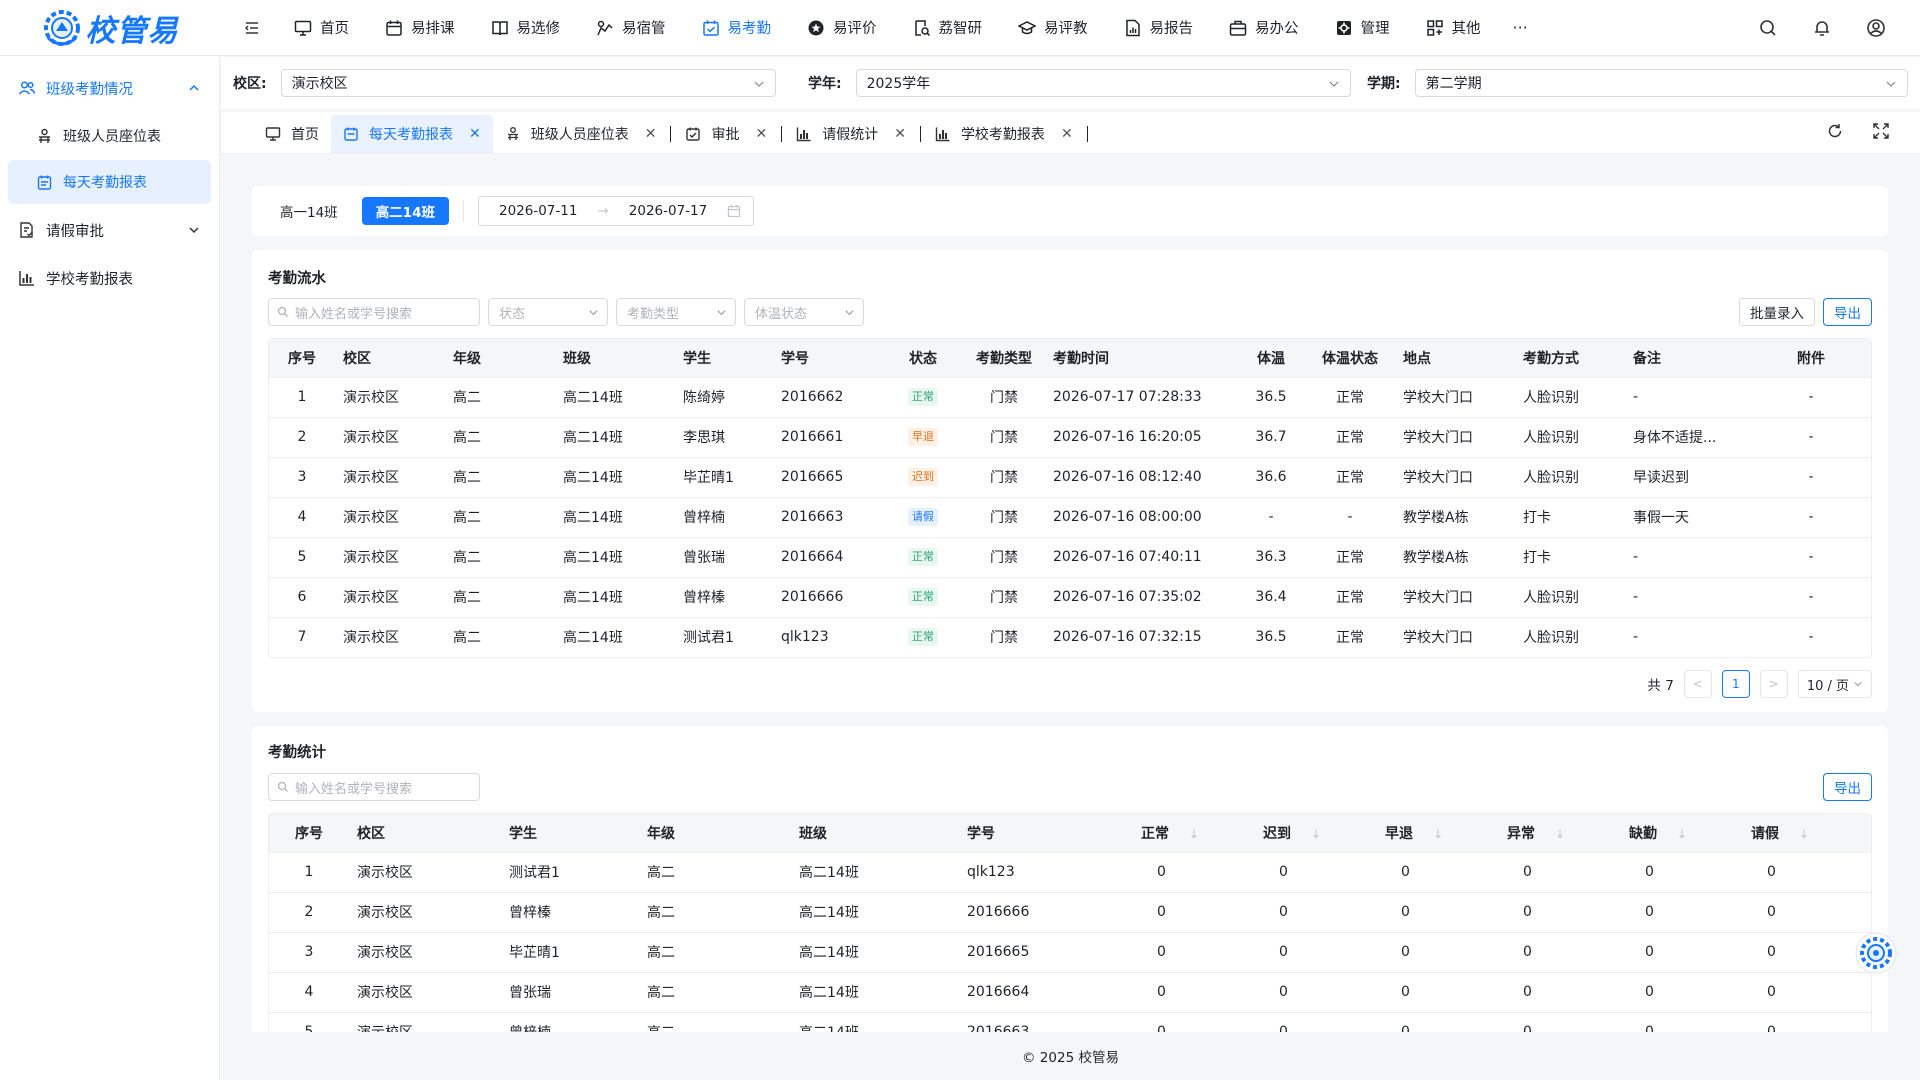 The image size is (1920, 1080). I want to click on batch-entry-button: 批量录入, so click(1777, 312).